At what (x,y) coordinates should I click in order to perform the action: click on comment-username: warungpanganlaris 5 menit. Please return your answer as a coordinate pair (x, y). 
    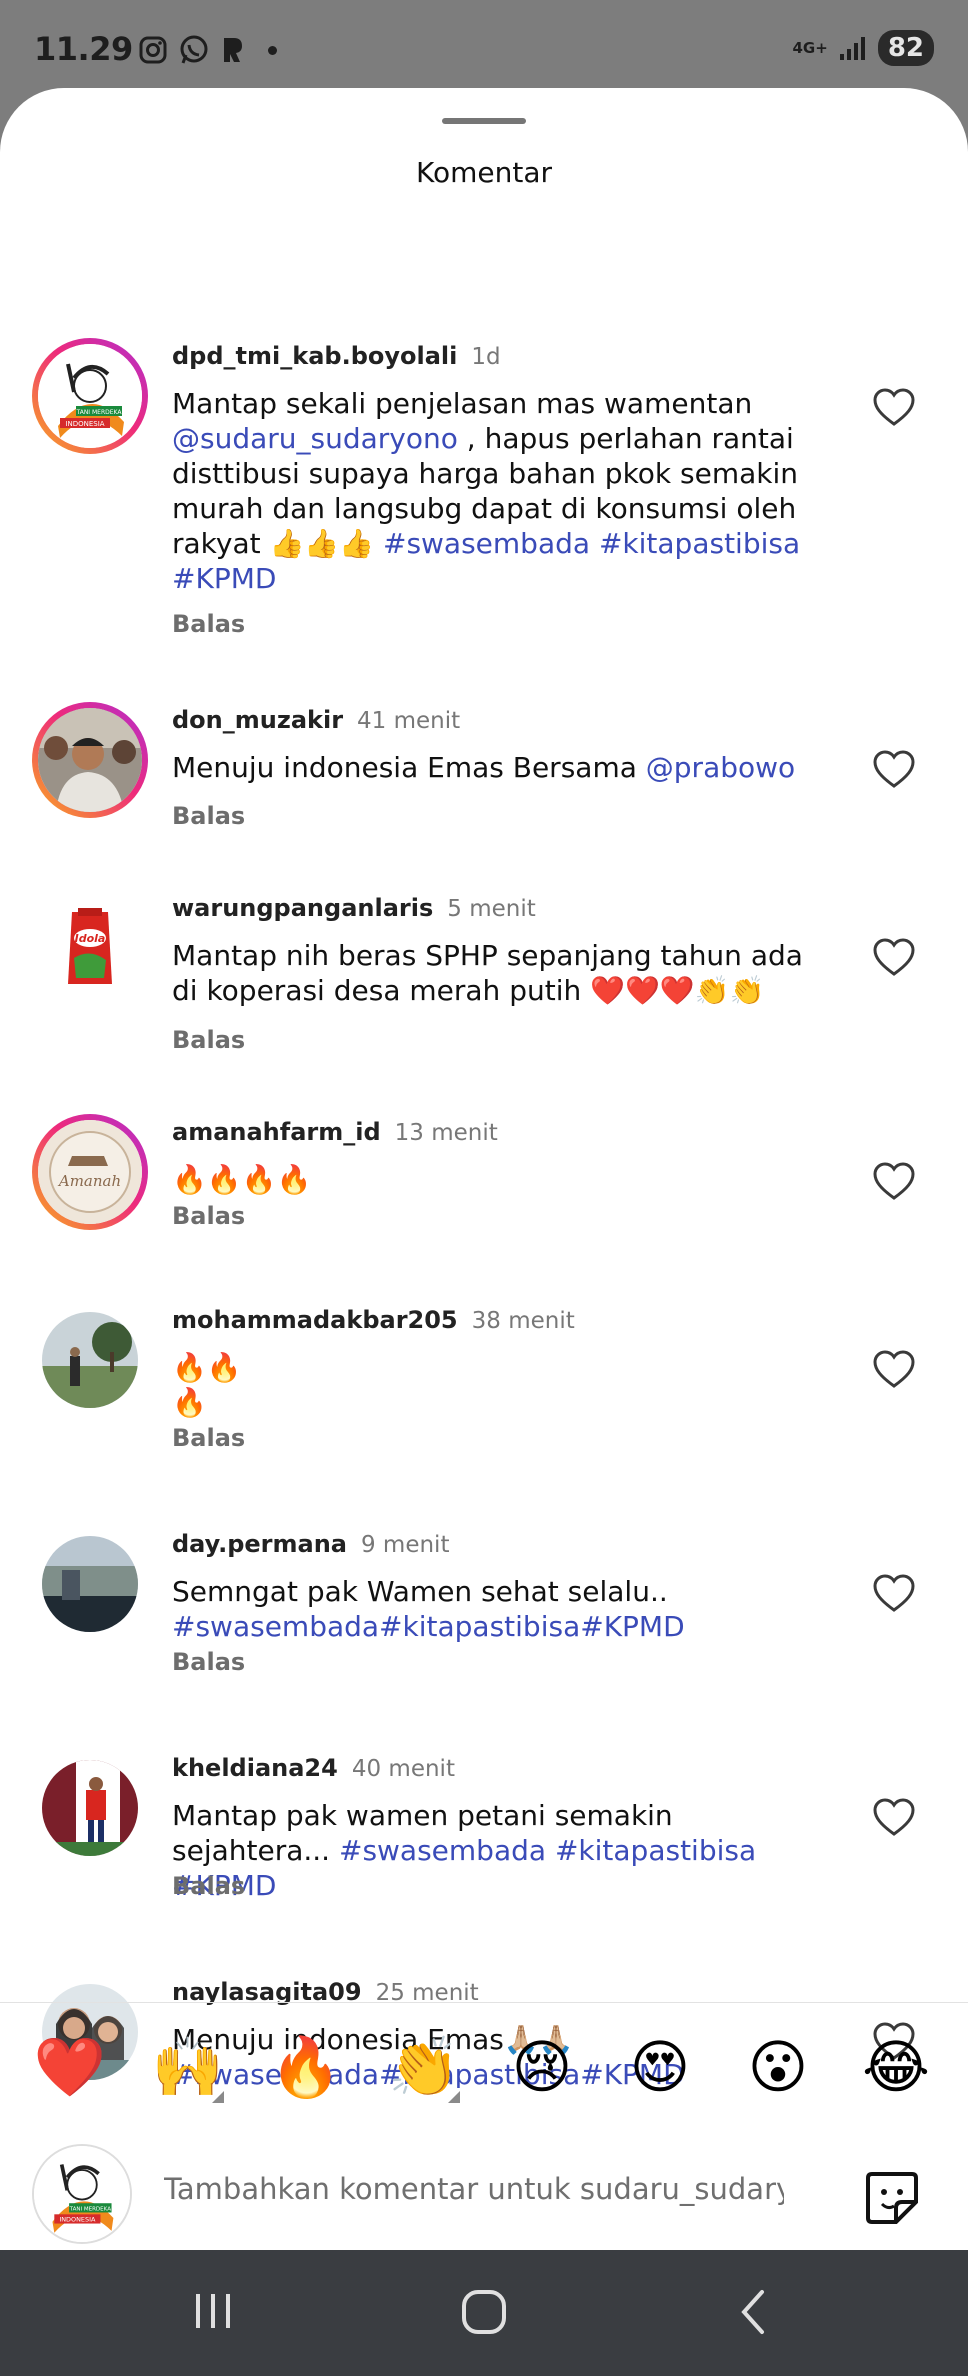
    Looking at the image, I should click on (354, 908).